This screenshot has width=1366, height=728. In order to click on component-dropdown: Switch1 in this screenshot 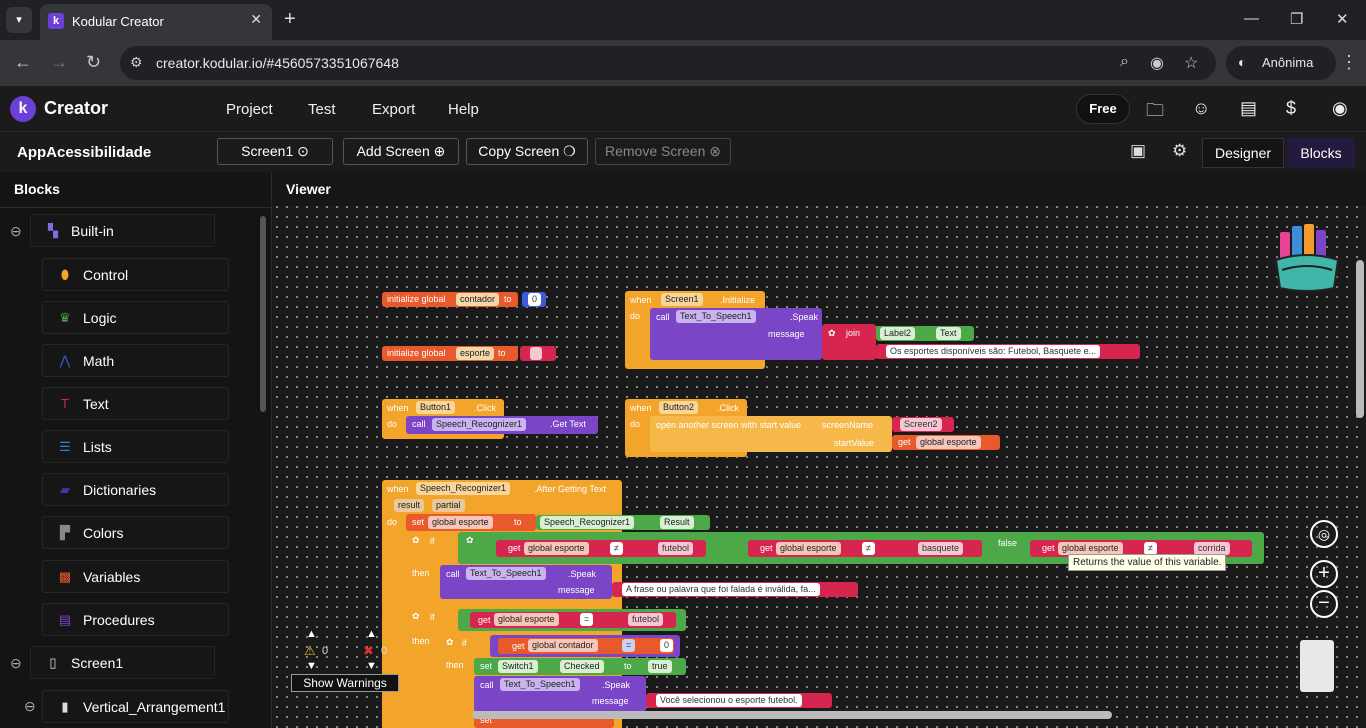, I will do `click(518, 666)`.